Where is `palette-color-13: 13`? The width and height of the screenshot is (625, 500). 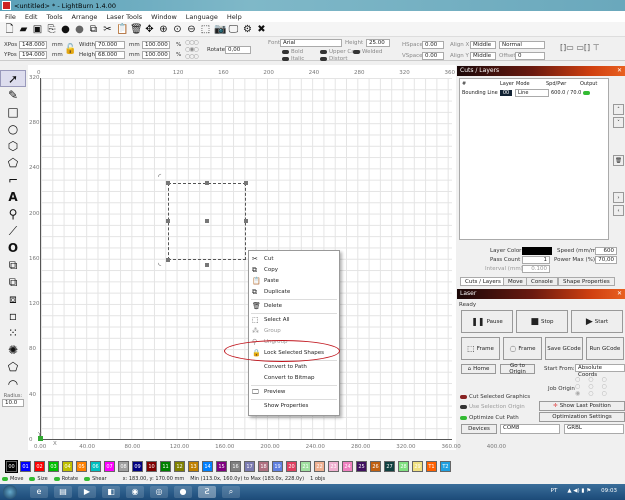
palette-color-13: 13 is located at coordinates (193, 466).